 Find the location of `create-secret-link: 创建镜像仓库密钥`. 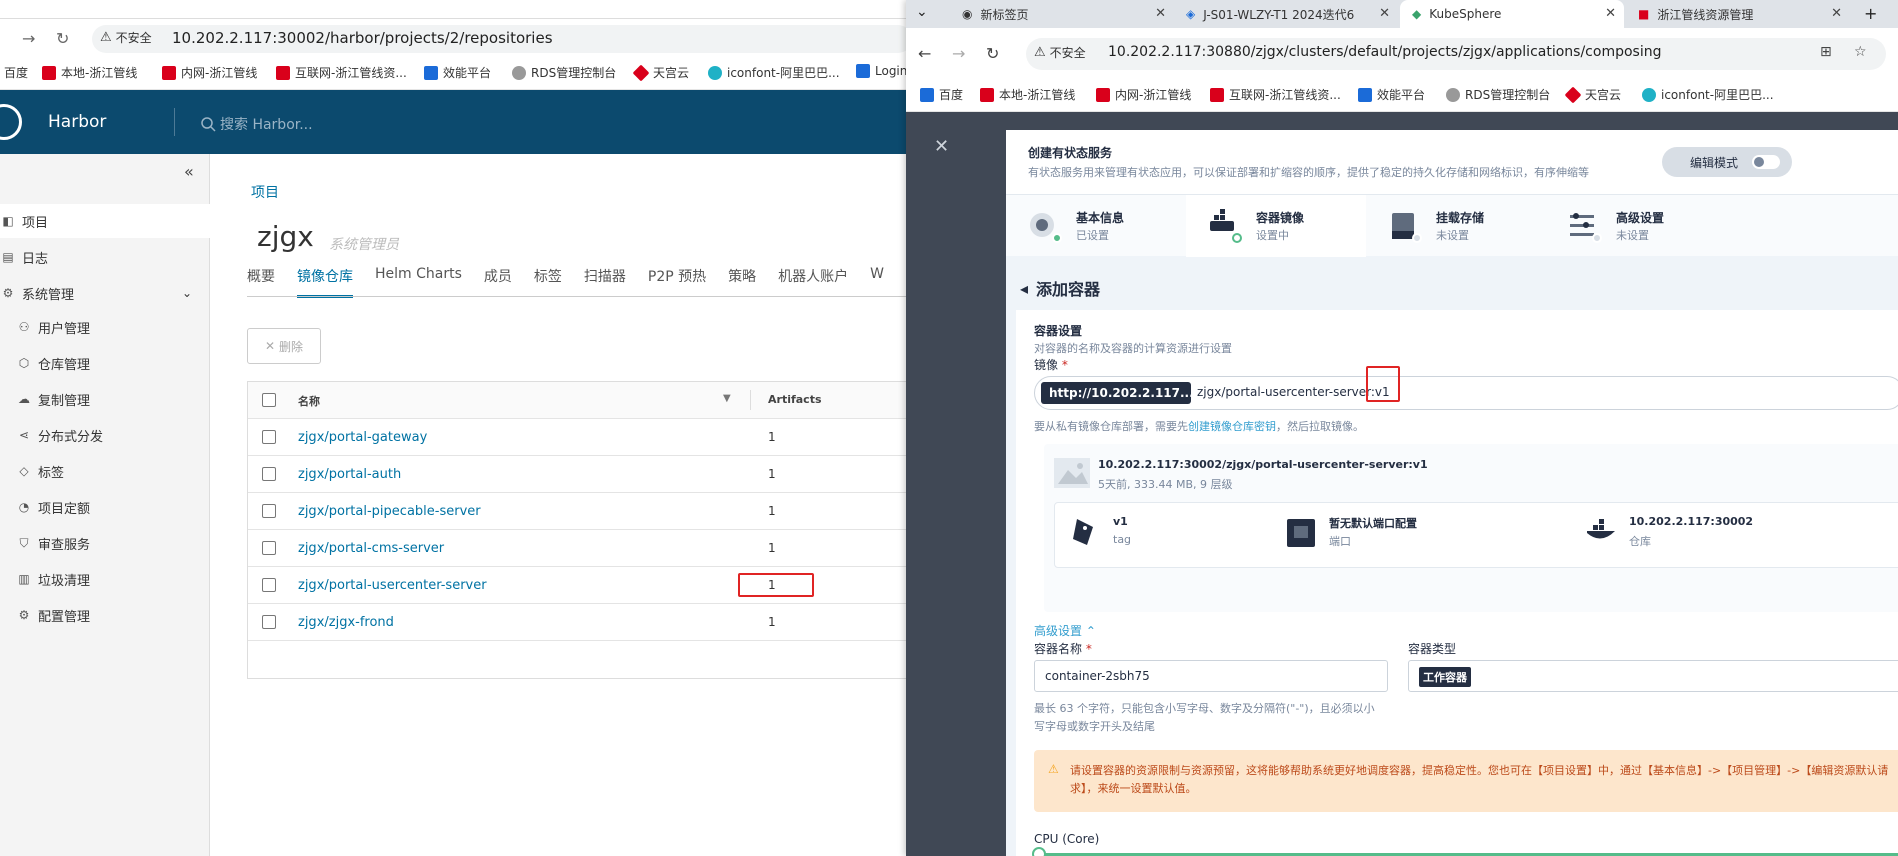

create-secret-link: 创建镜像仓库密钥 is located at coordinates (1232, 426).